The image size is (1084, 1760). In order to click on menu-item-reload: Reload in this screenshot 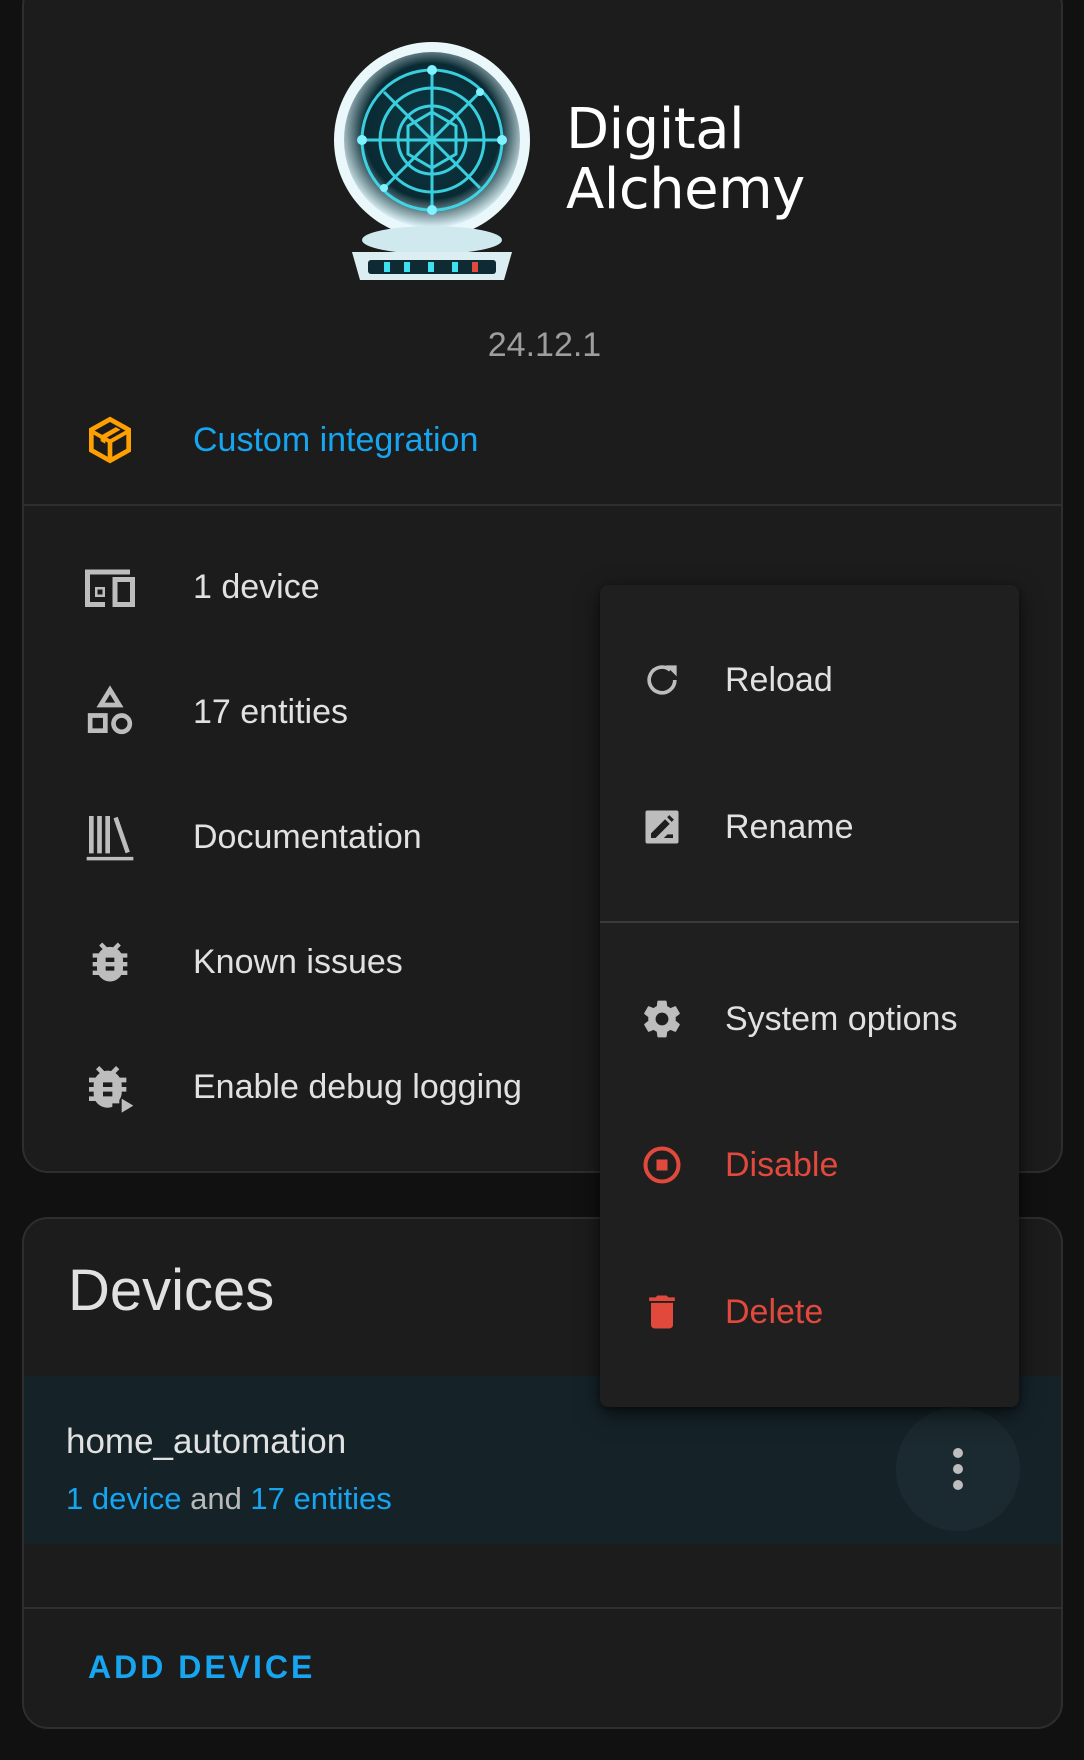, I will do `click(809, 680)`.